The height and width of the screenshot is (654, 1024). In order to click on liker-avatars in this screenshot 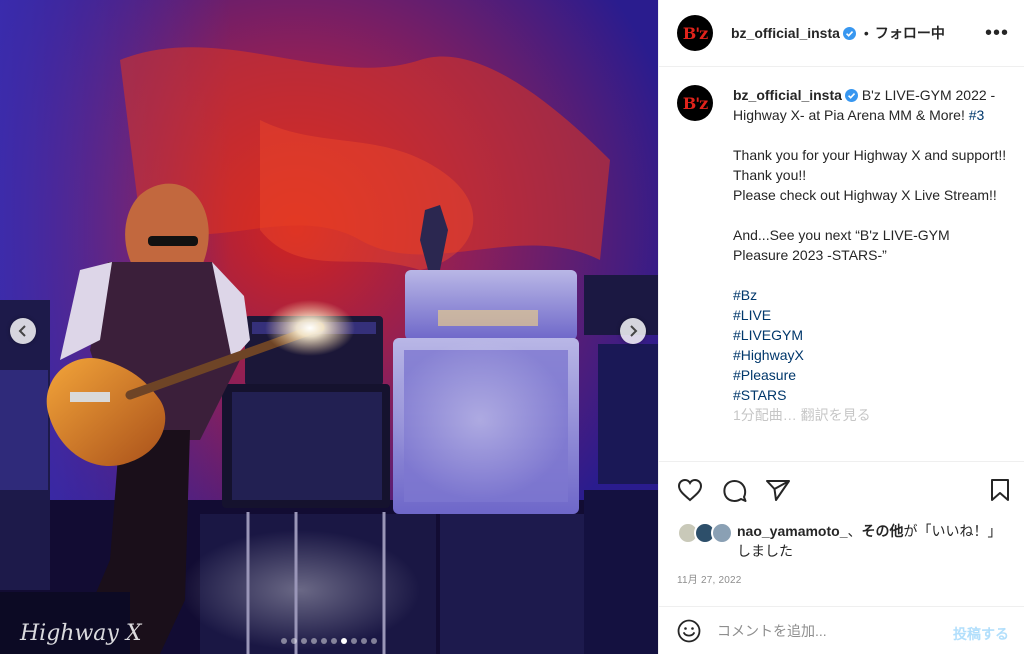, I will do `click(705, 533)`.